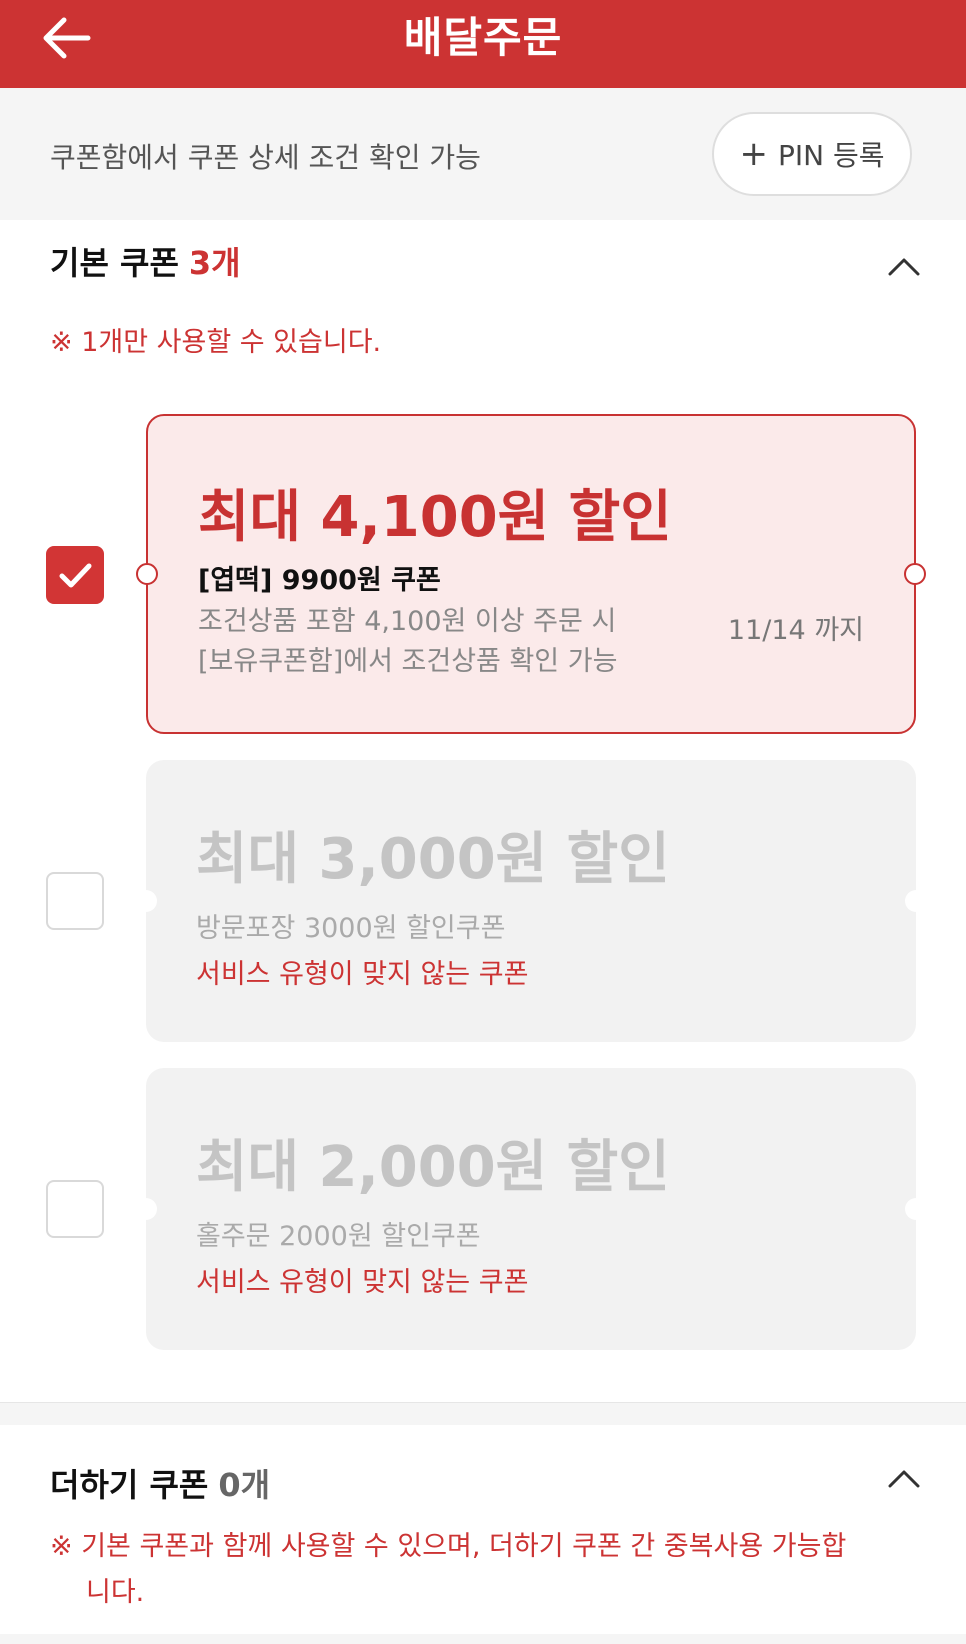 Image resolution: width=966 pixels, height=1644 pixels. What do you see at coordinates (435, 517) in the screenshot?
I see `coupon-amount: 최대 4,100원 할인` at bounding box center [435, 517].